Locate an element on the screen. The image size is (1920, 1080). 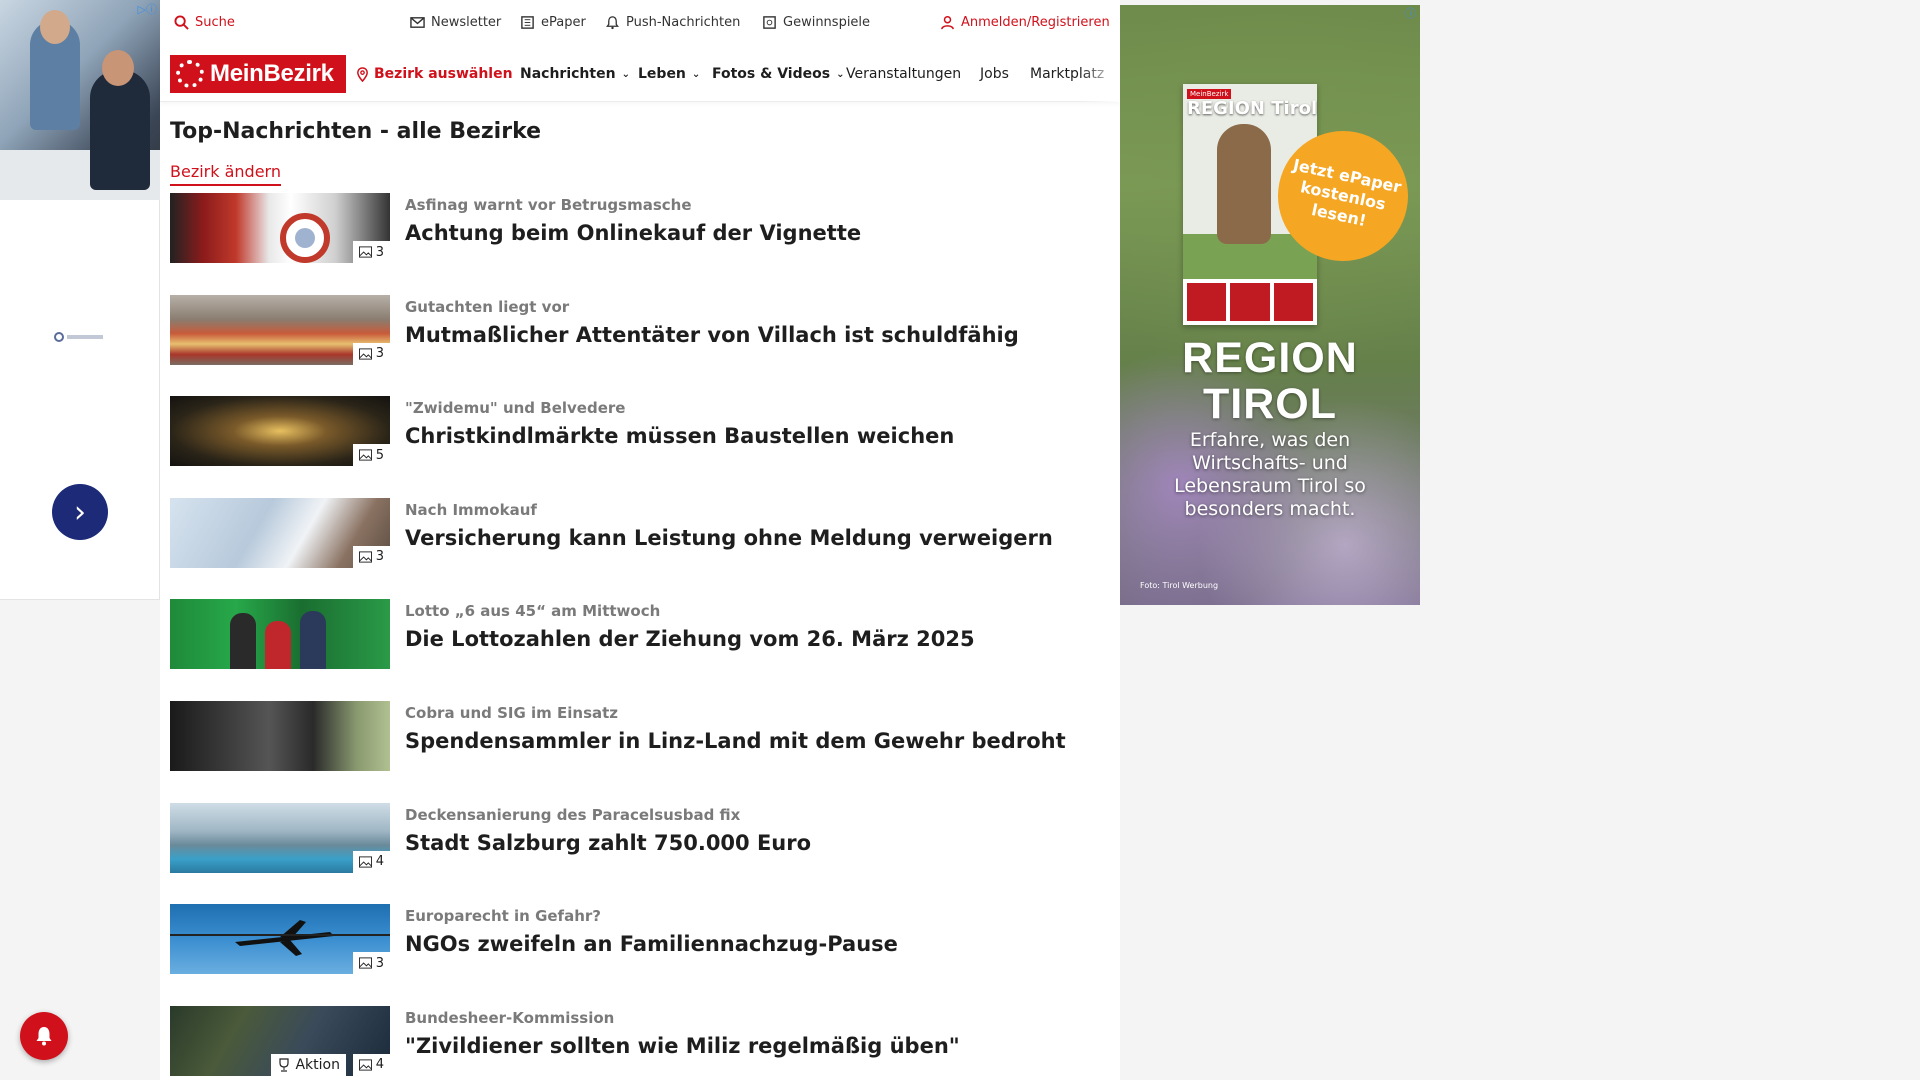
newsletter-label: Newsletter is located at coordinates (466, 22).